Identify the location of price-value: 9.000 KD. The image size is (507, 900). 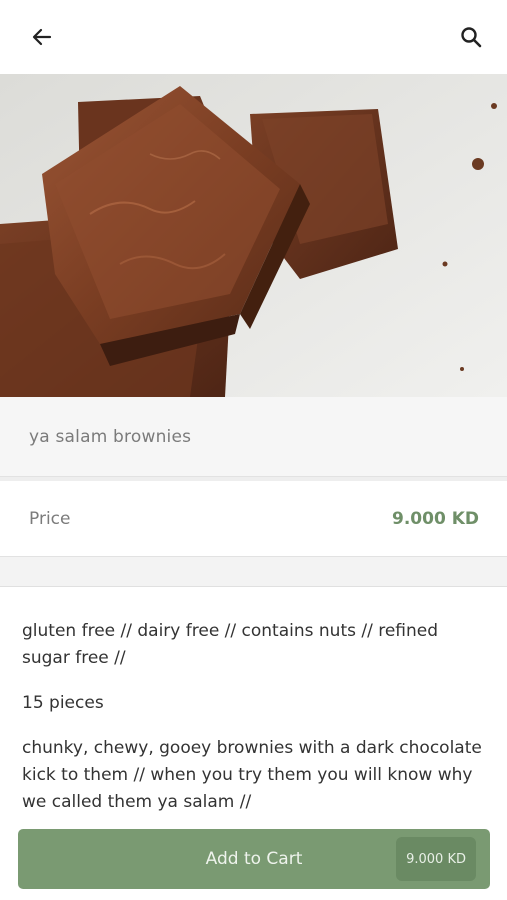
(435, 518).